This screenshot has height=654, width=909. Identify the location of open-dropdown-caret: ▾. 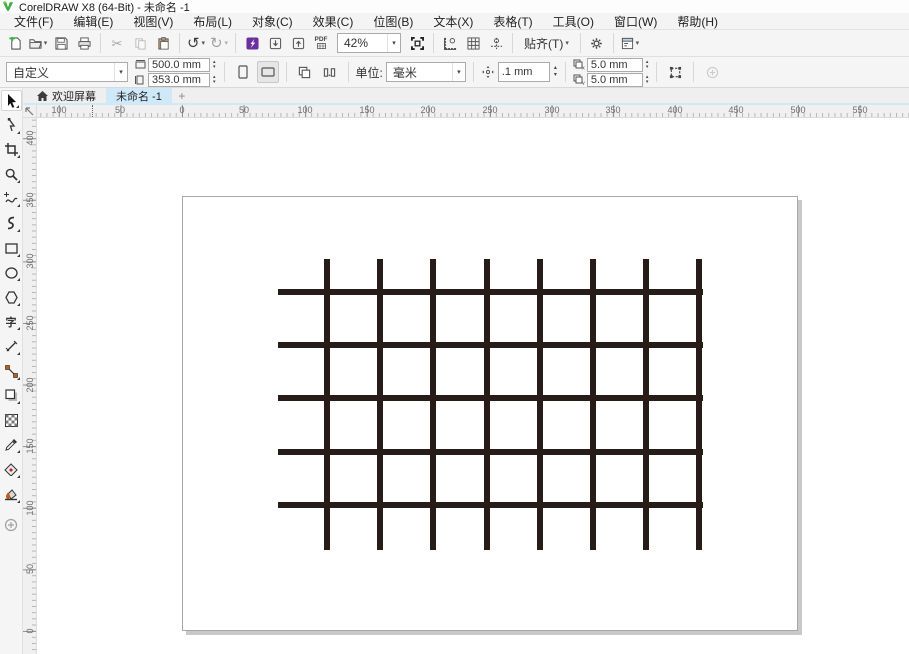
(46, 43).